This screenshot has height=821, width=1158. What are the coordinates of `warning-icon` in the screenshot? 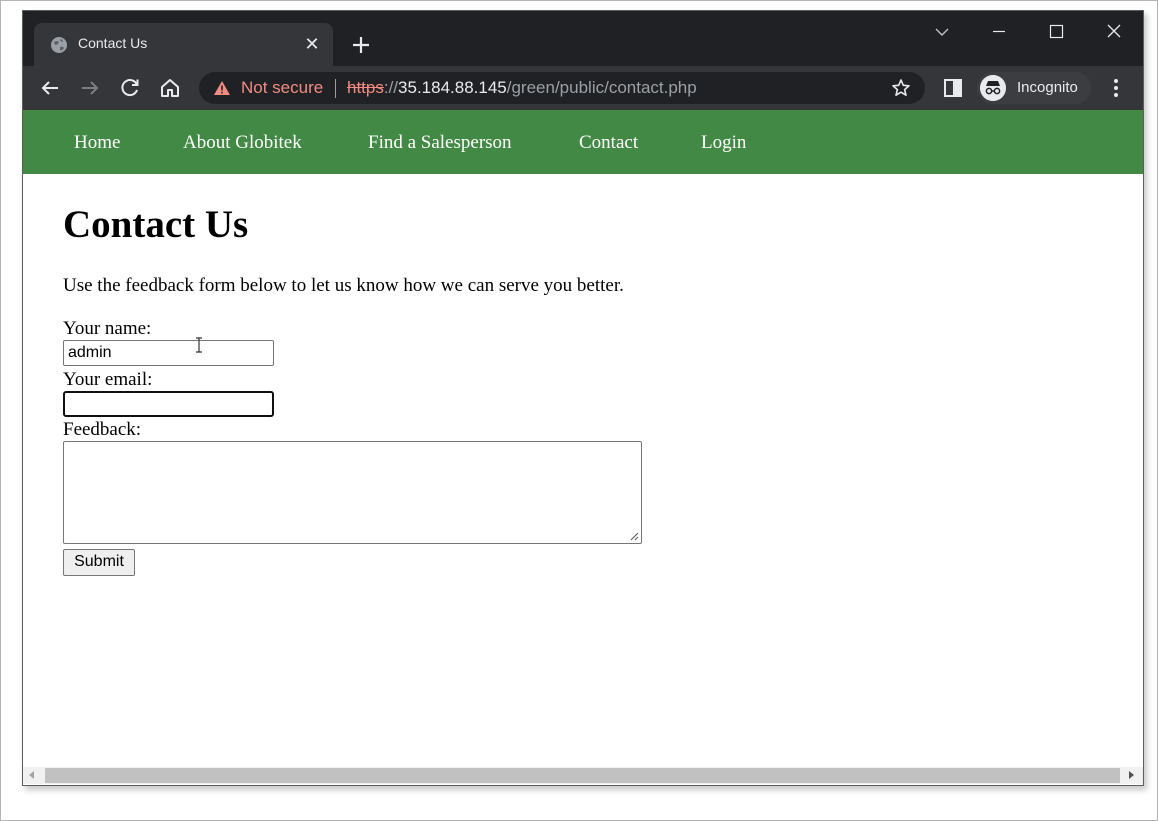 It's located at (222, 88).